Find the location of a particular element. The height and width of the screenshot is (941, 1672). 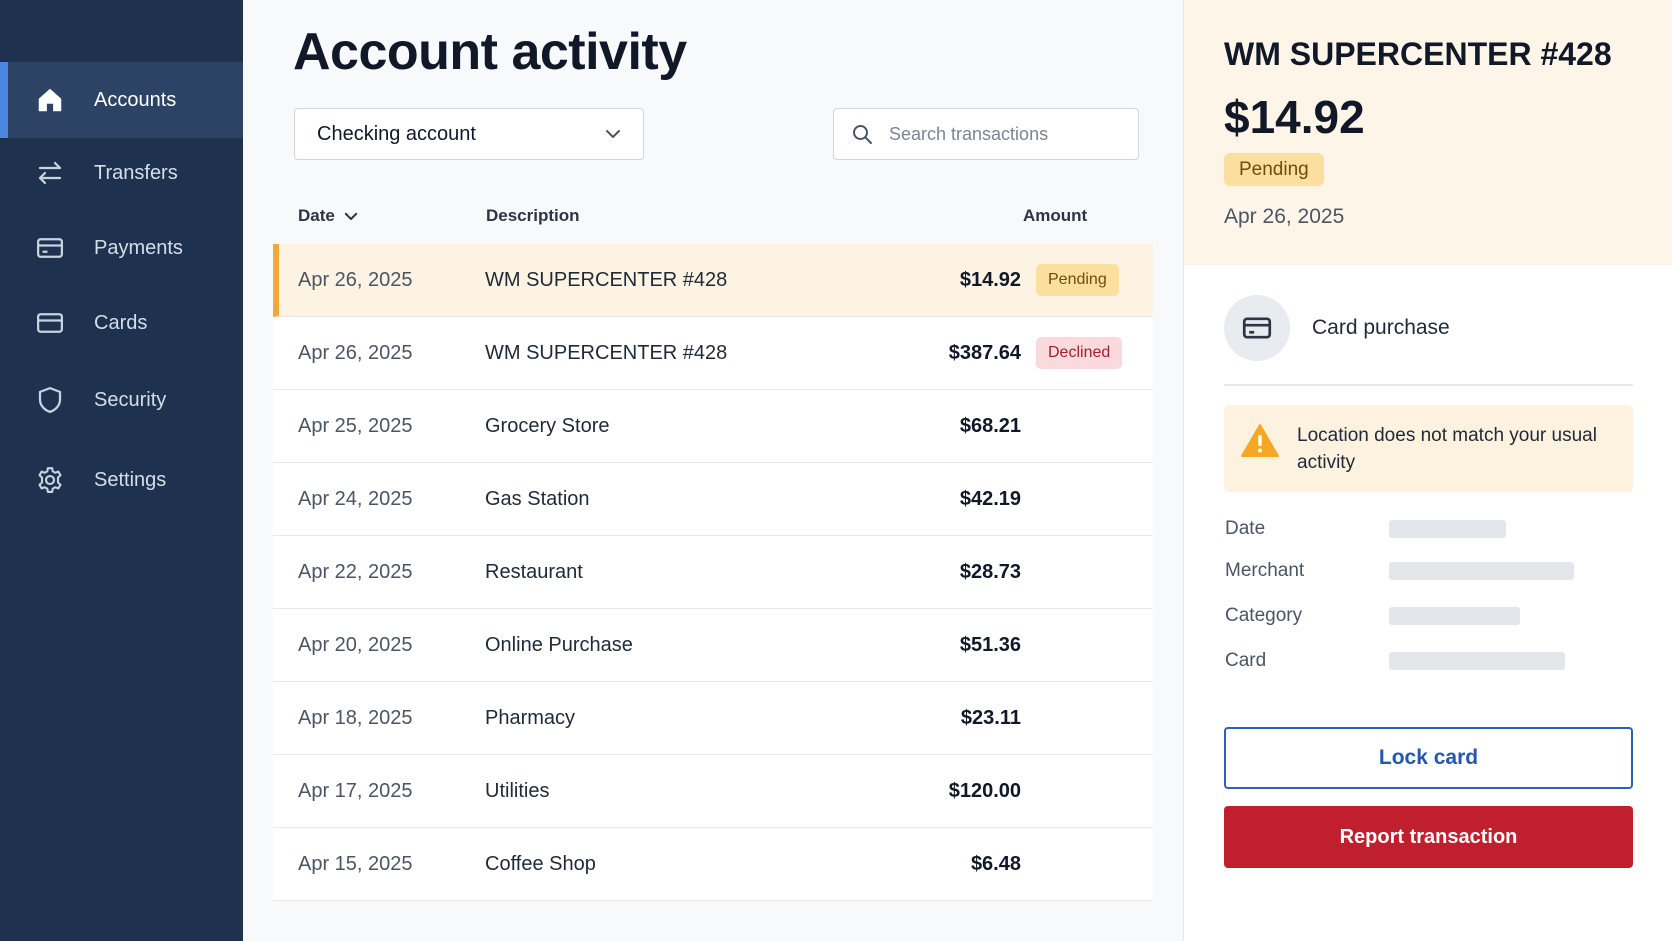

row-description: Grocery Store is located at coordinates (547, 426).